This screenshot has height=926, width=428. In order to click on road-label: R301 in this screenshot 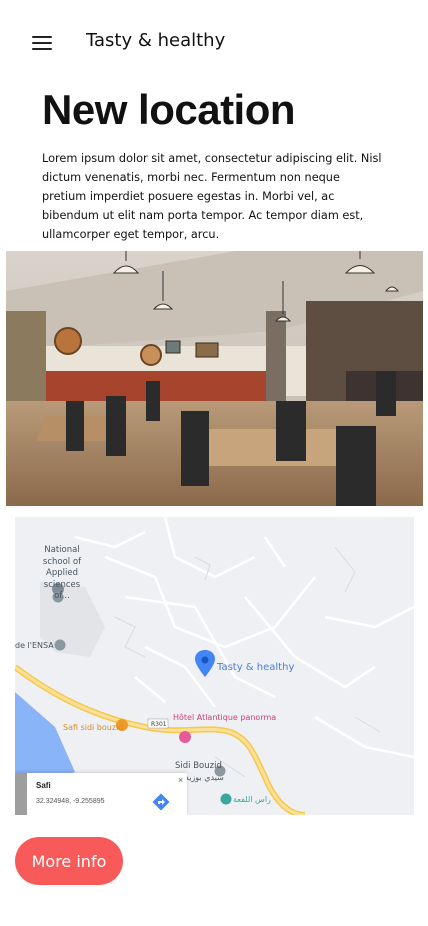, I will do `click(159, 724)`.